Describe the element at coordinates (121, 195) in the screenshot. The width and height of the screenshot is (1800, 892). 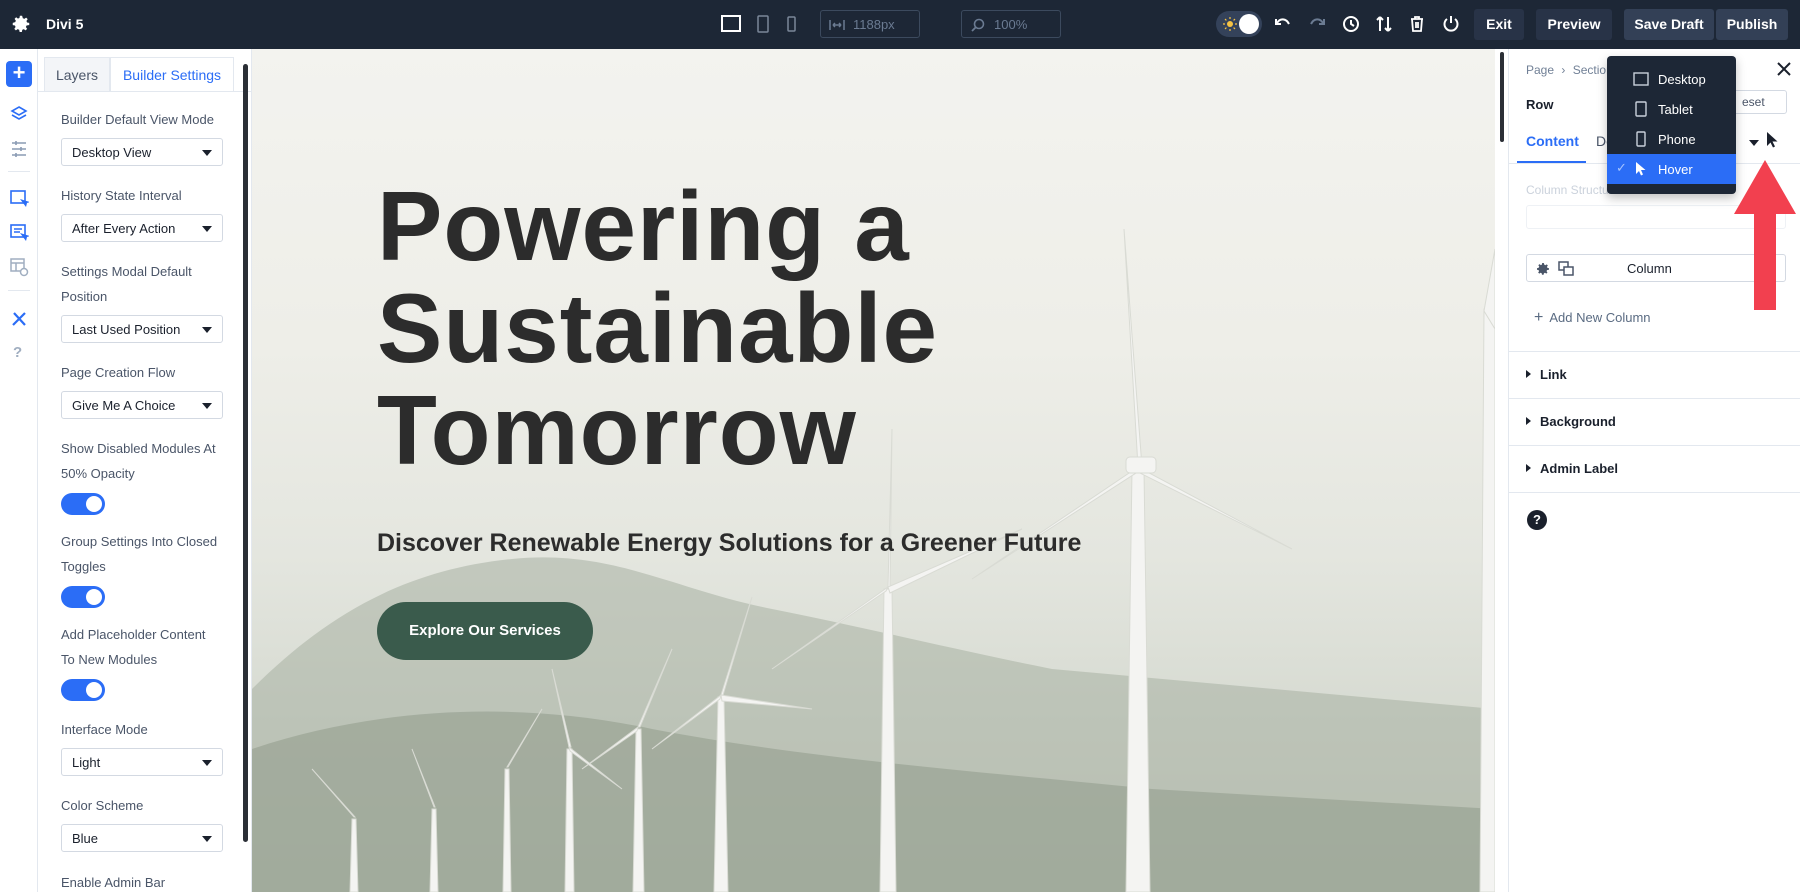
I see `history-interval-label: History State Interval` at that location.